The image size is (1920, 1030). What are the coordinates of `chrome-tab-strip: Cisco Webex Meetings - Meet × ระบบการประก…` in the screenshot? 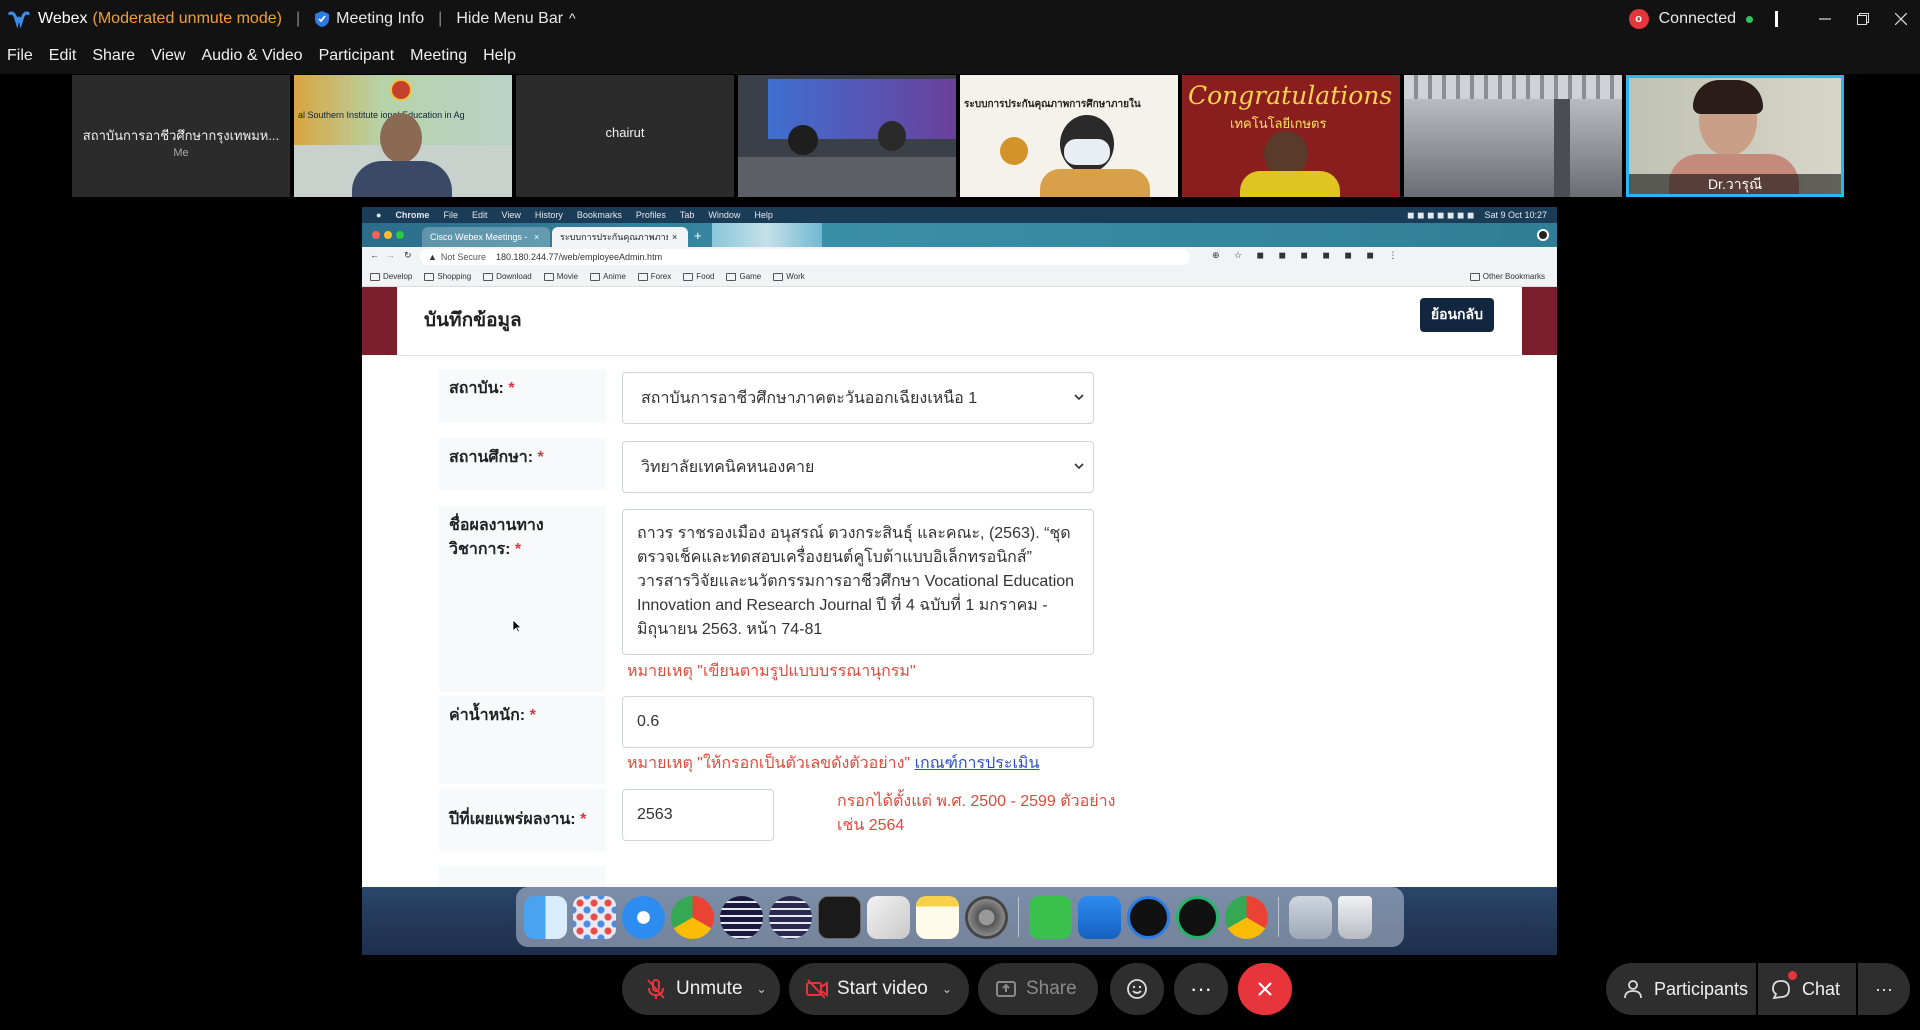 It's located at (959, 235).